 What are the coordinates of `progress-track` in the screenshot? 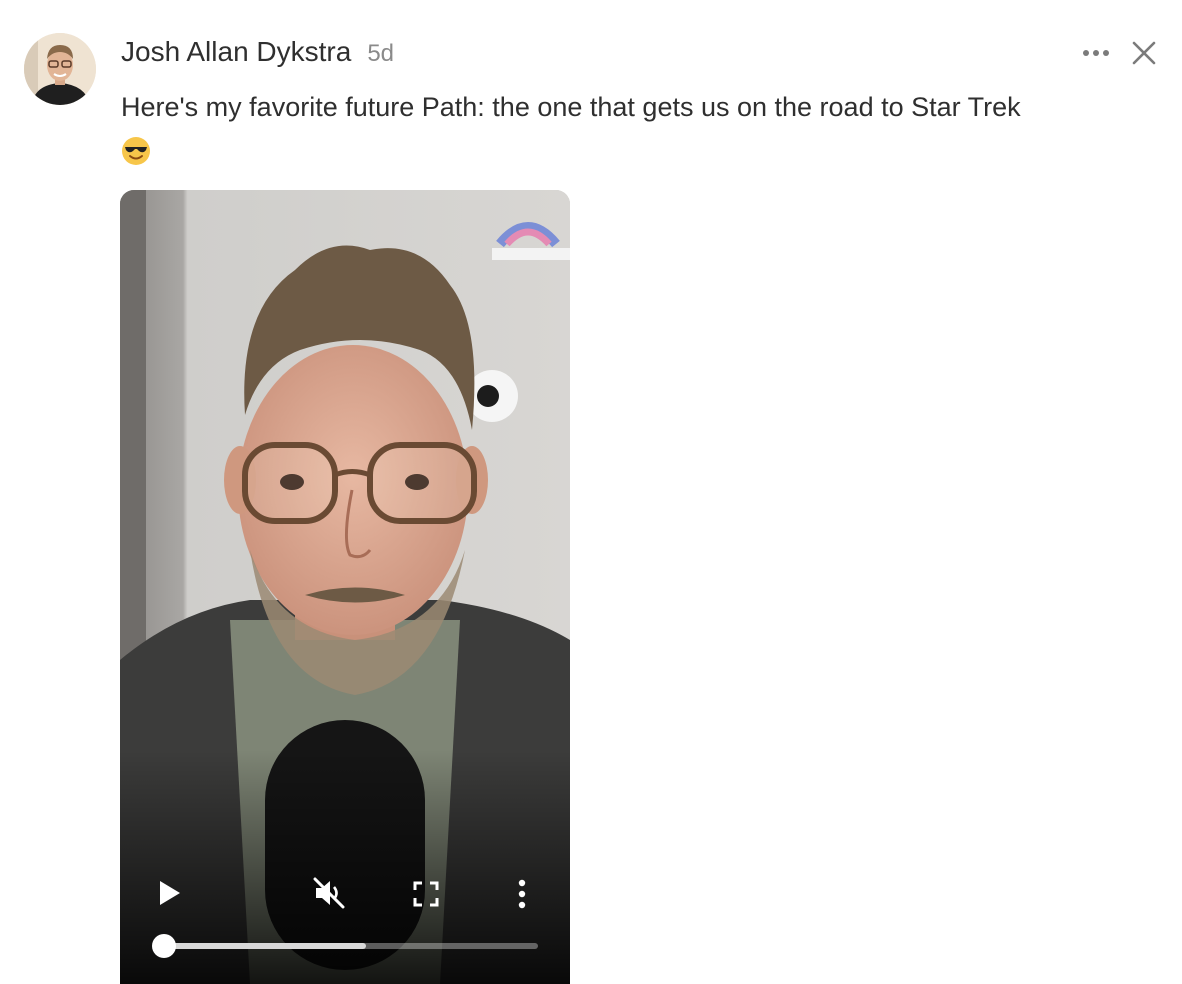 It's located at (351, 946).